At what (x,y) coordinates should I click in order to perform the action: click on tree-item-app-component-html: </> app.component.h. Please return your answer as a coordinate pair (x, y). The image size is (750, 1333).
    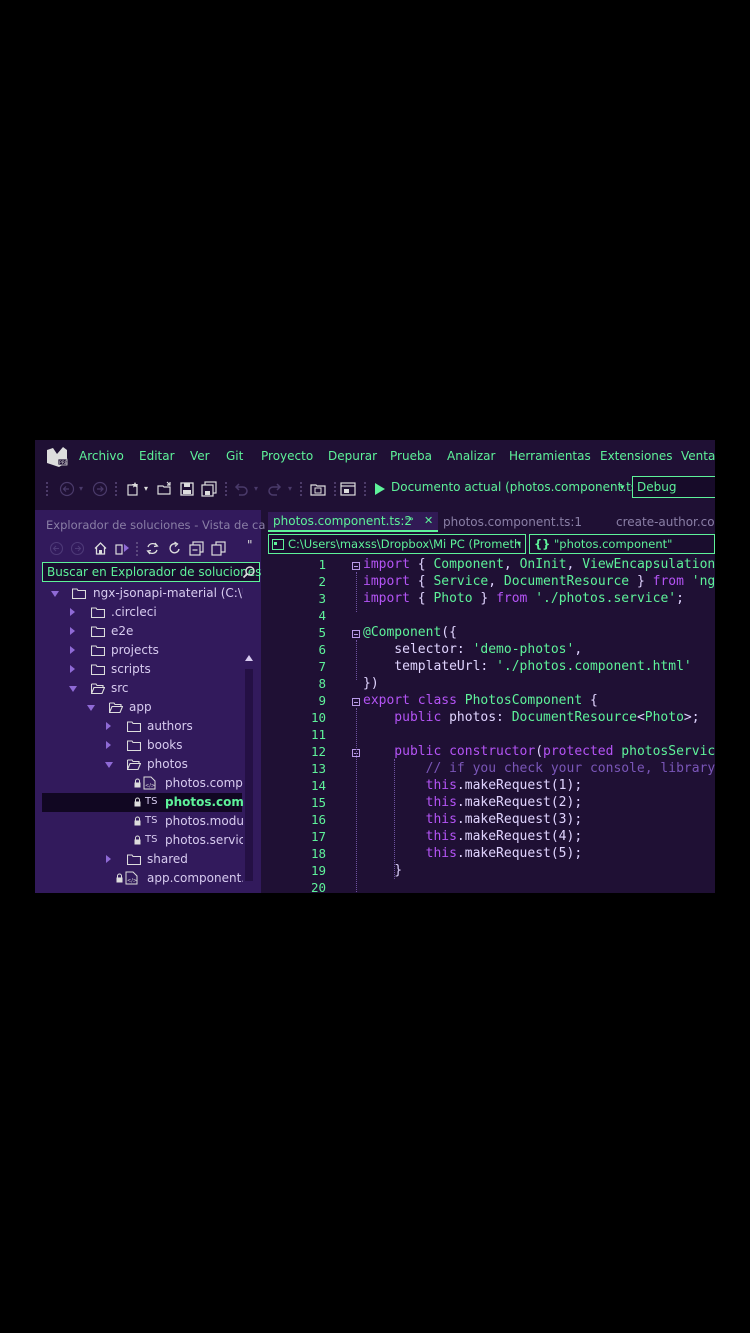
    Looking at the image, I should click on (142, 878).